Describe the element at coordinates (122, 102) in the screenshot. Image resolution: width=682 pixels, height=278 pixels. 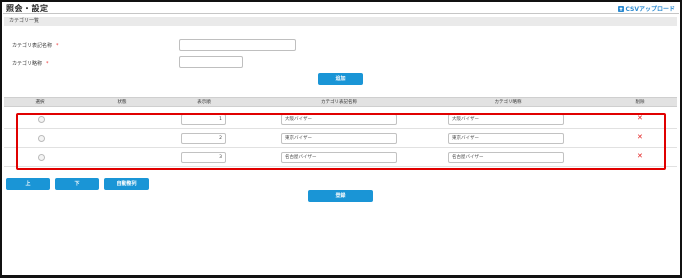
I see `column-header-status: 状態` at that location.